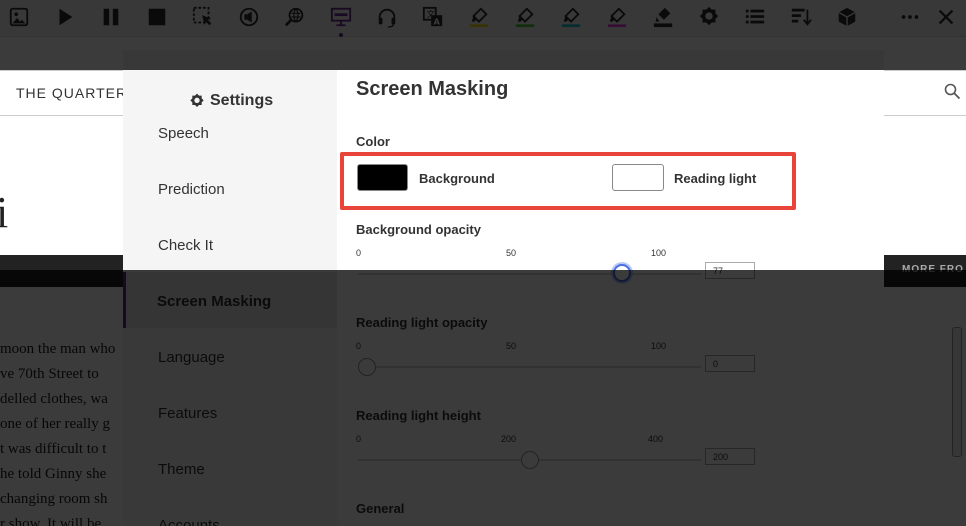  Describe the element at coordinates (663, 17) in the screenshot. I see `clear-highlights-icon` at that location.